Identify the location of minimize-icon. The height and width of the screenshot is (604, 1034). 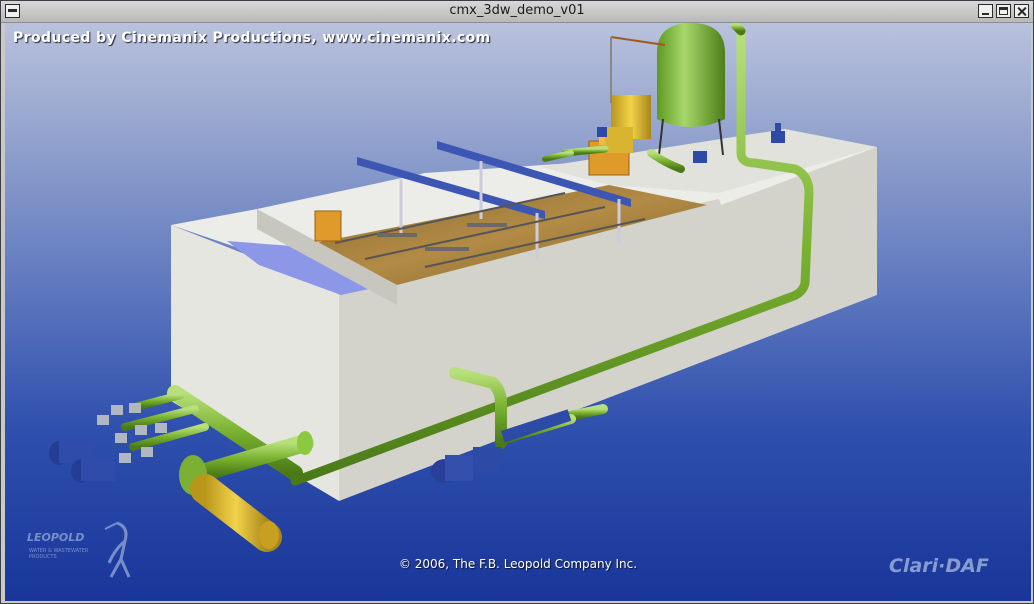
(985, 11).